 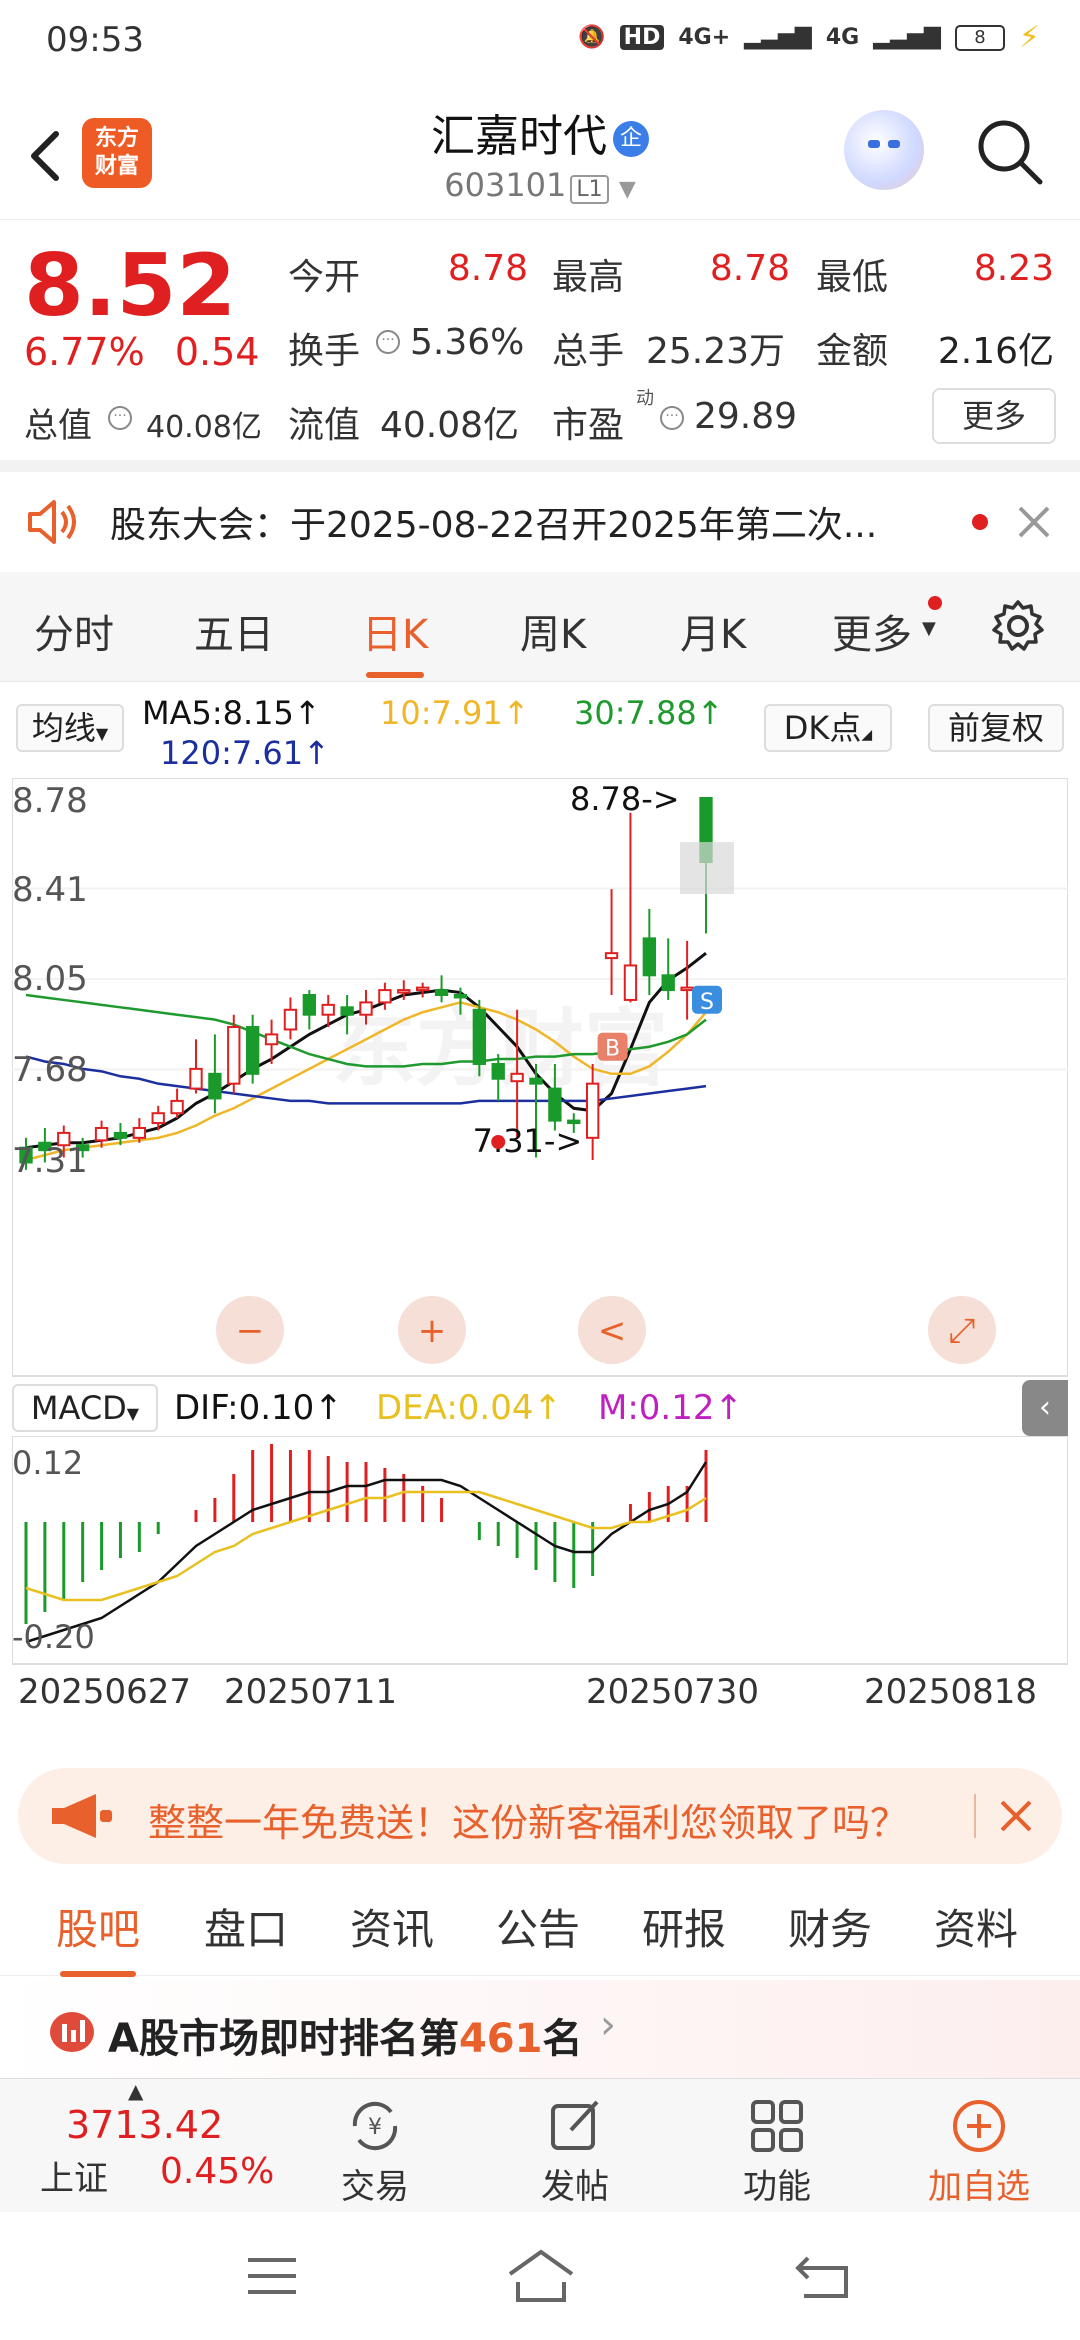 I want to click on ma10-value: 10:7.91↑, so click(x=455, y=713).